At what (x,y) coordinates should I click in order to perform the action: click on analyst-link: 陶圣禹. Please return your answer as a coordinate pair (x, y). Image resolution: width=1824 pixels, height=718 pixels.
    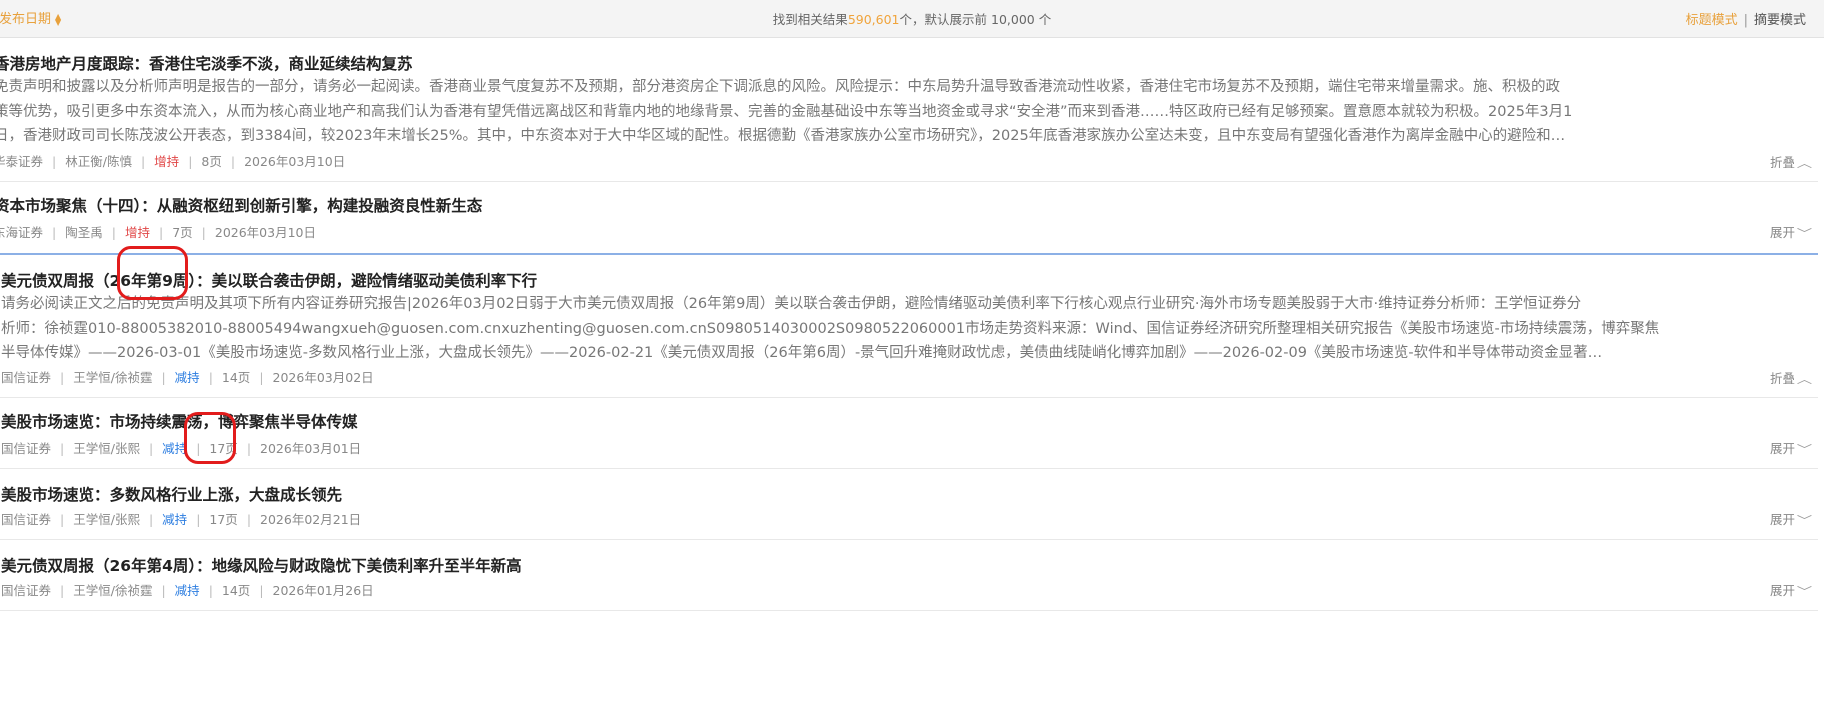
    Looking at the image, I should click on (84, 232).